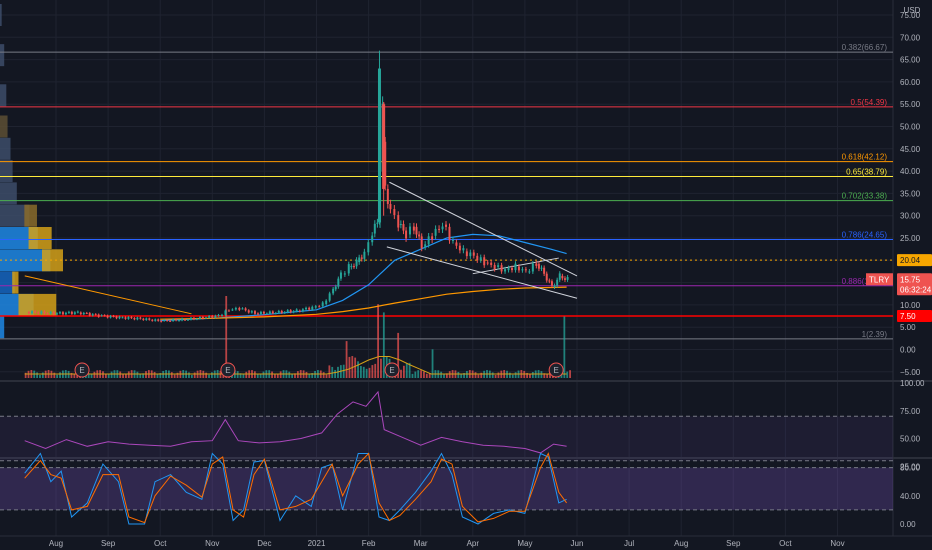 This screenshot has height=550, width=932. Describe the element at coordinates (910, 439) in the screenshot. I see `rsi-axis-tick: 50.00` at that location.